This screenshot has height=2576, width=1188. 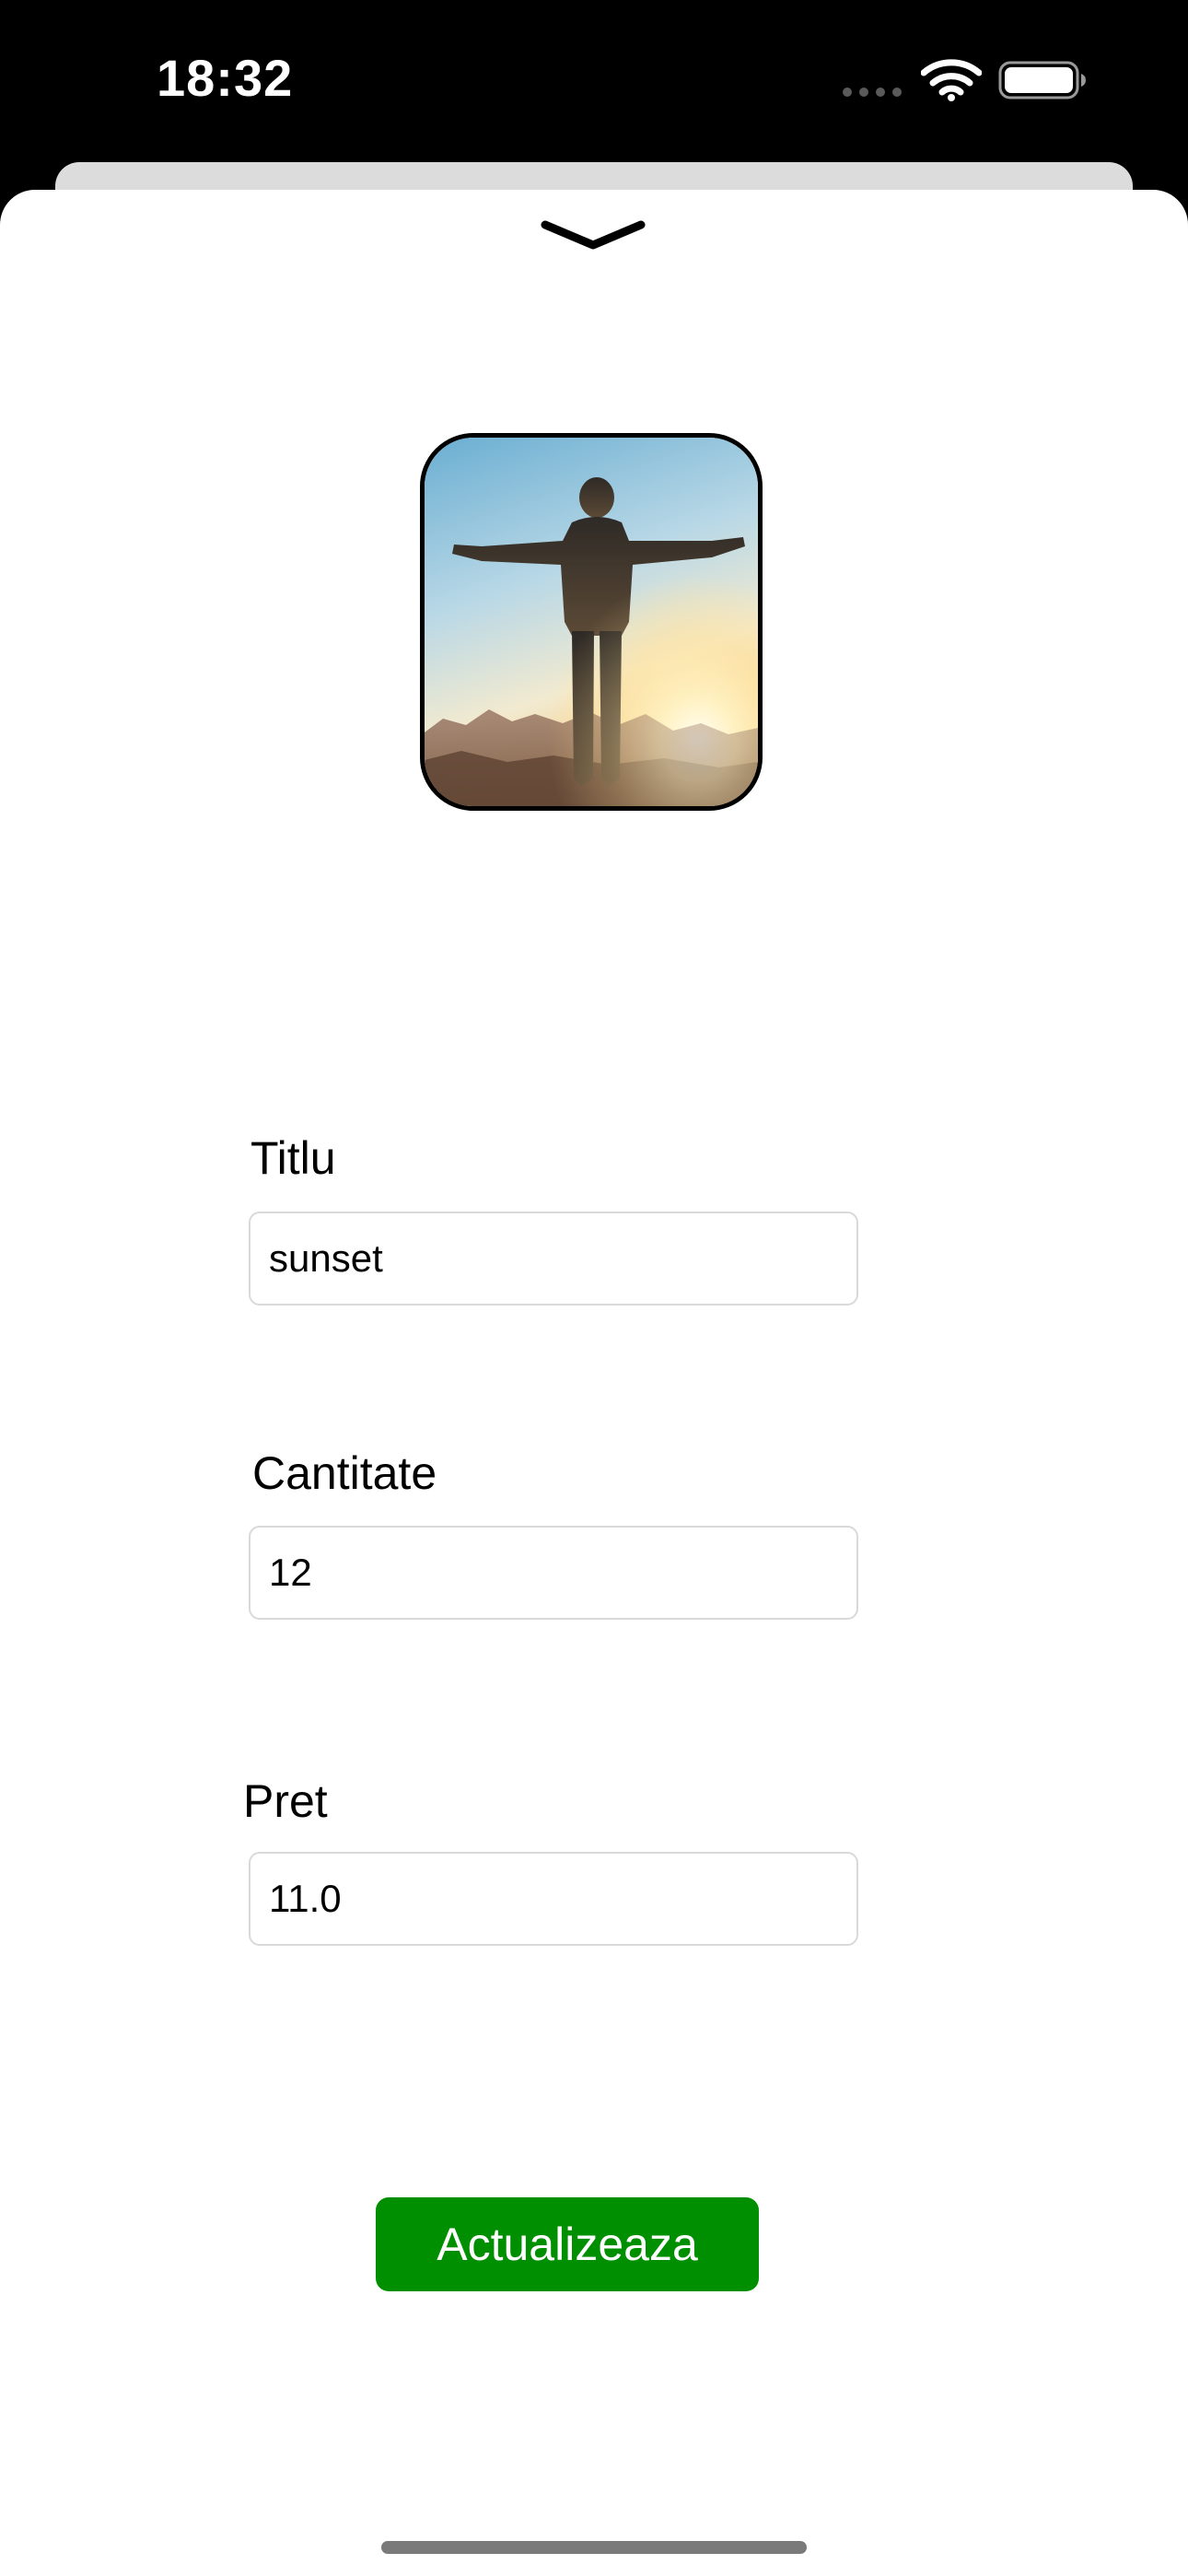 I want to click on signal-dots-icon, so click(x=872, y=92).